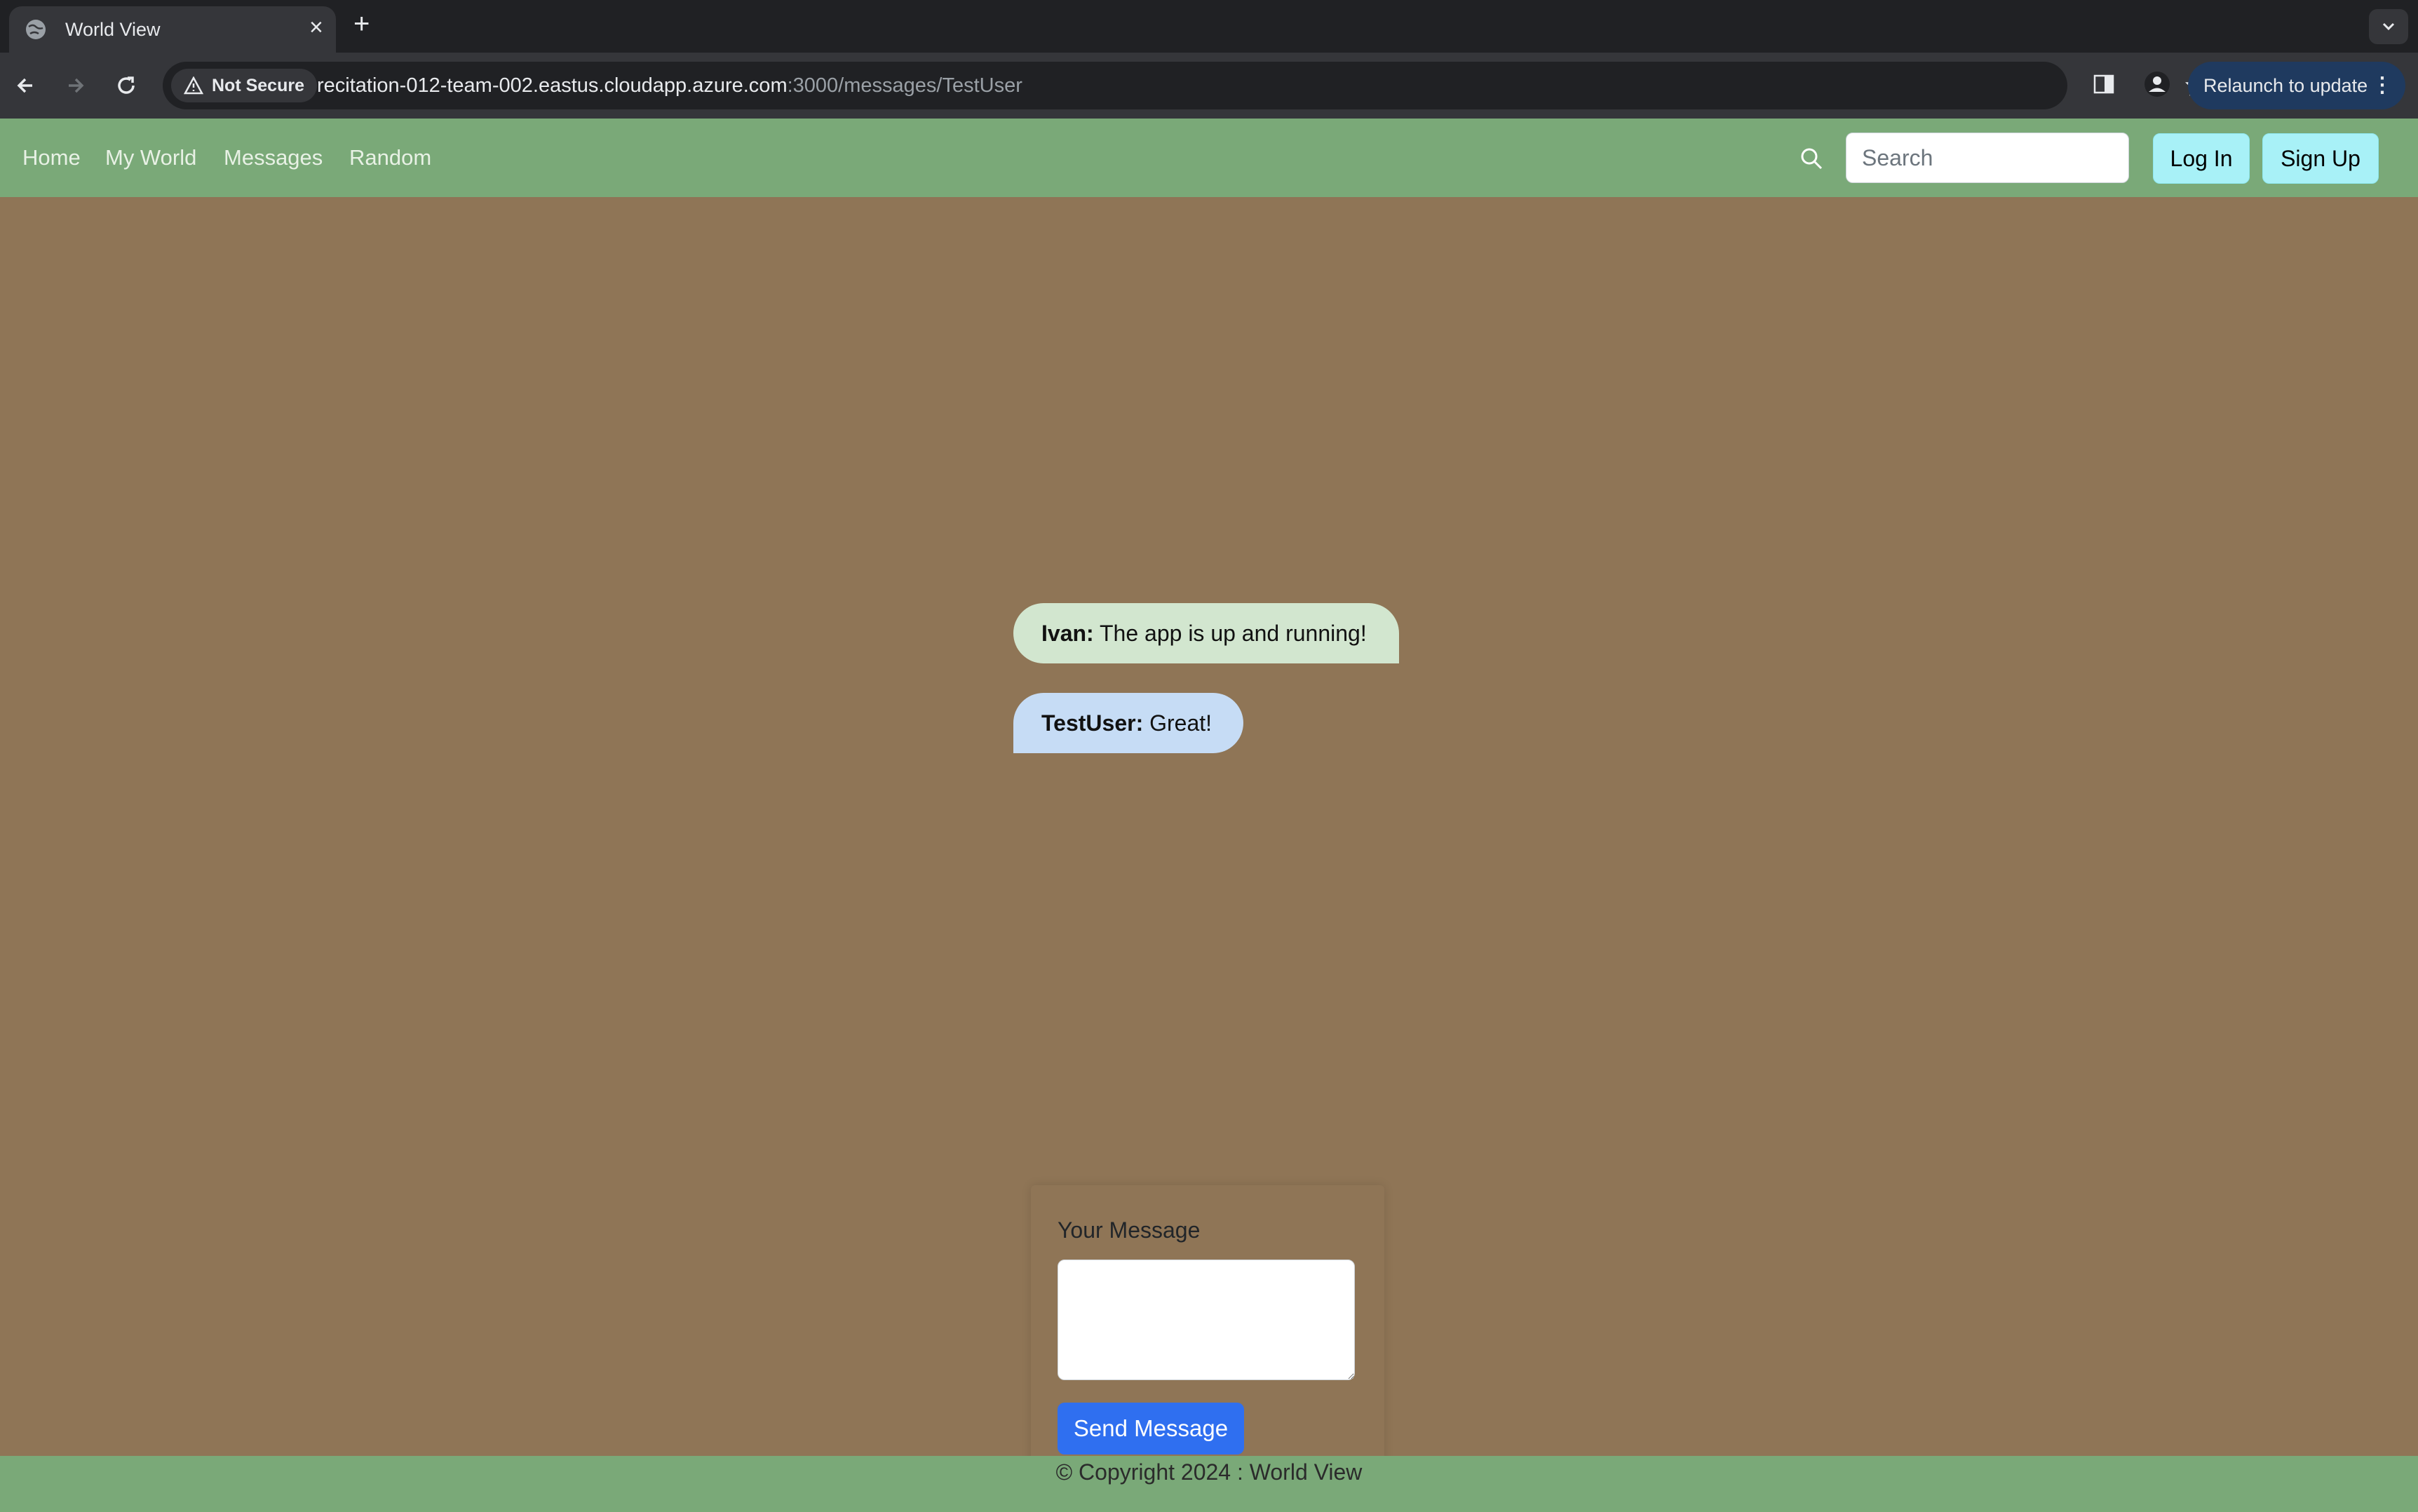  I want to click on browser-tab-bar: World View × +, so click(1209, 26).